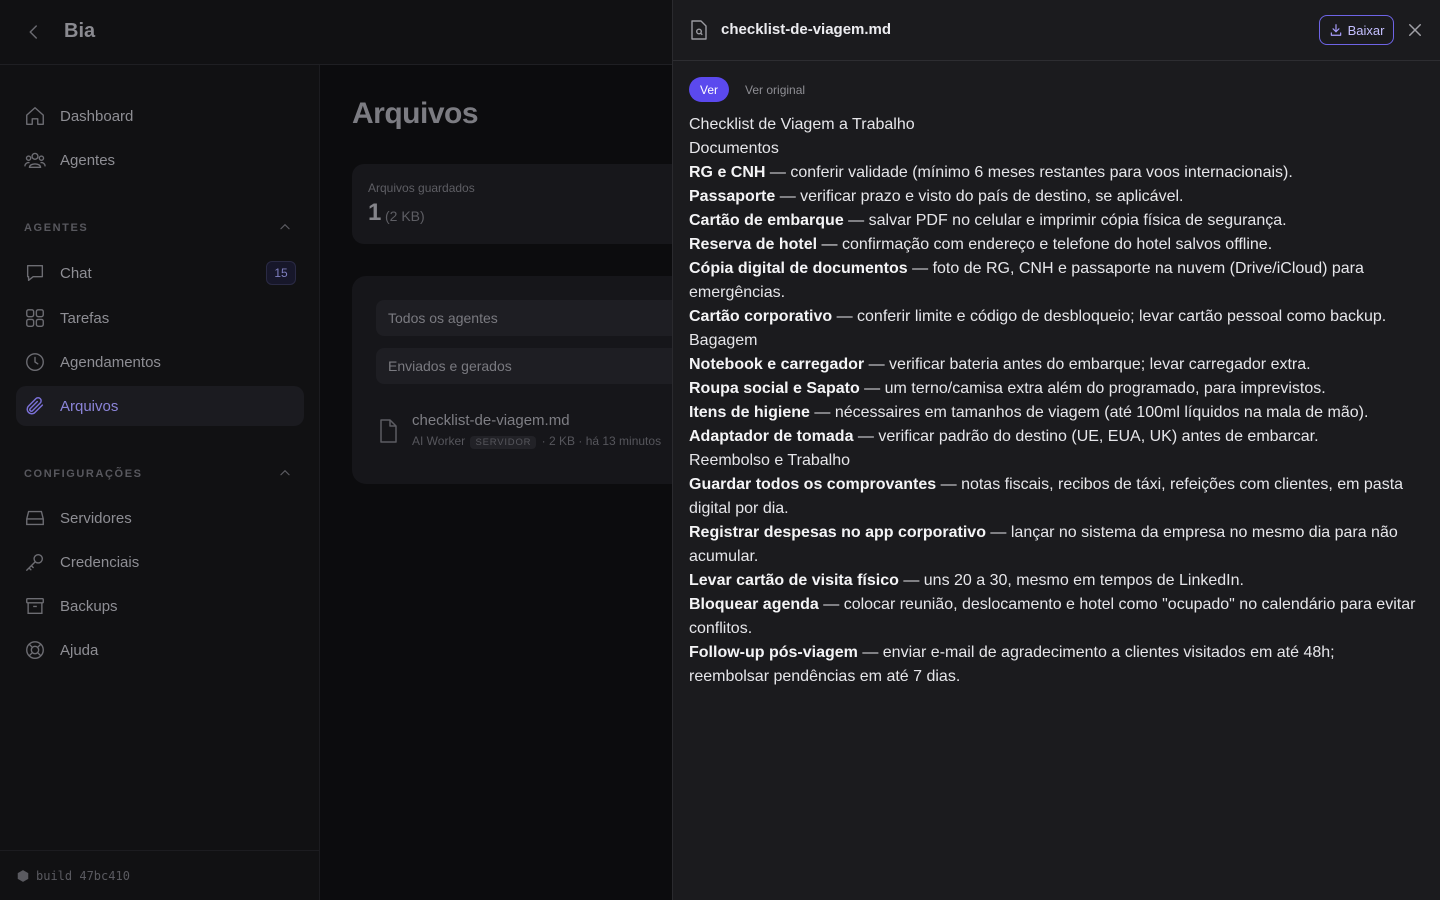  I want to click on archive-icon, so click(35, 606).